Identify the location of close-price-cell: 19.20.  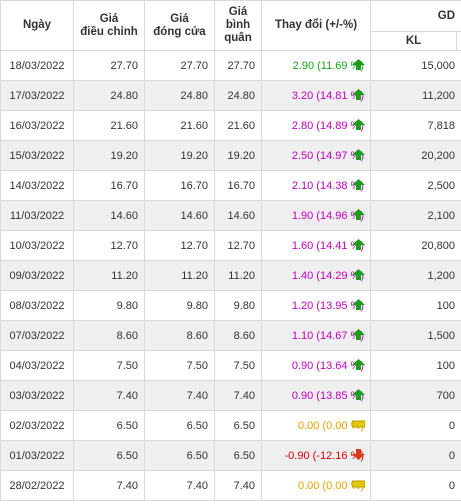
(179, 155).